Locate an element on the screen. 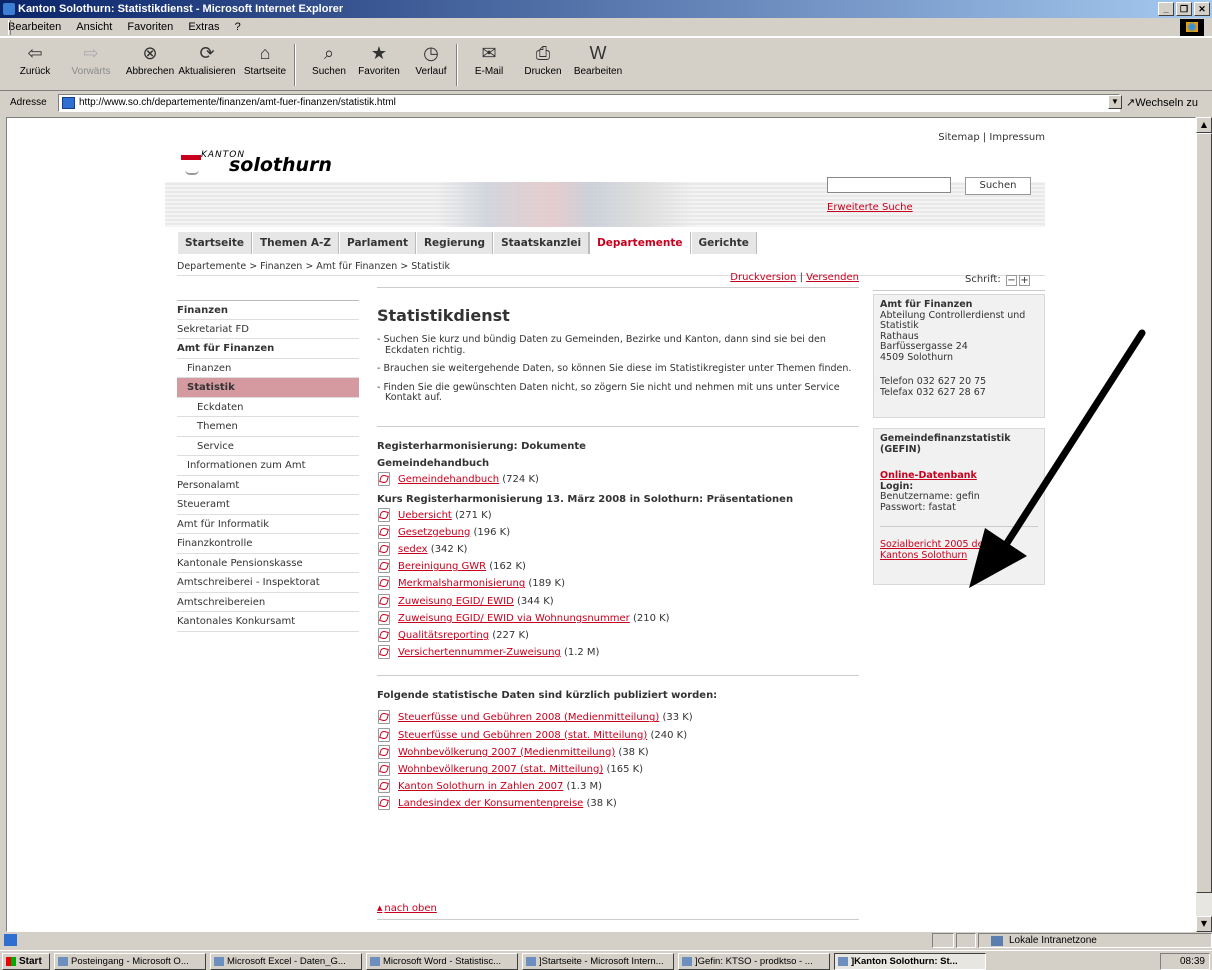 Image resolution: width=1212 pixels, height=970 pixels. sitemap-link: Sitemap is located at coordinates (958, 137).